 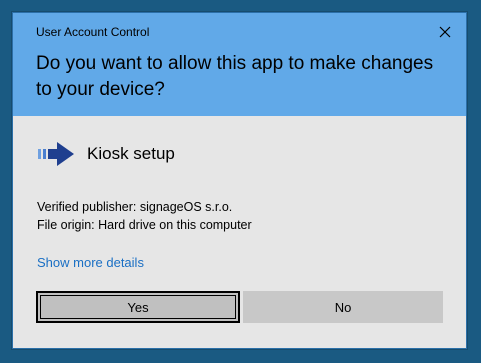 I want to click on close-button, so click(x=445, y=32).